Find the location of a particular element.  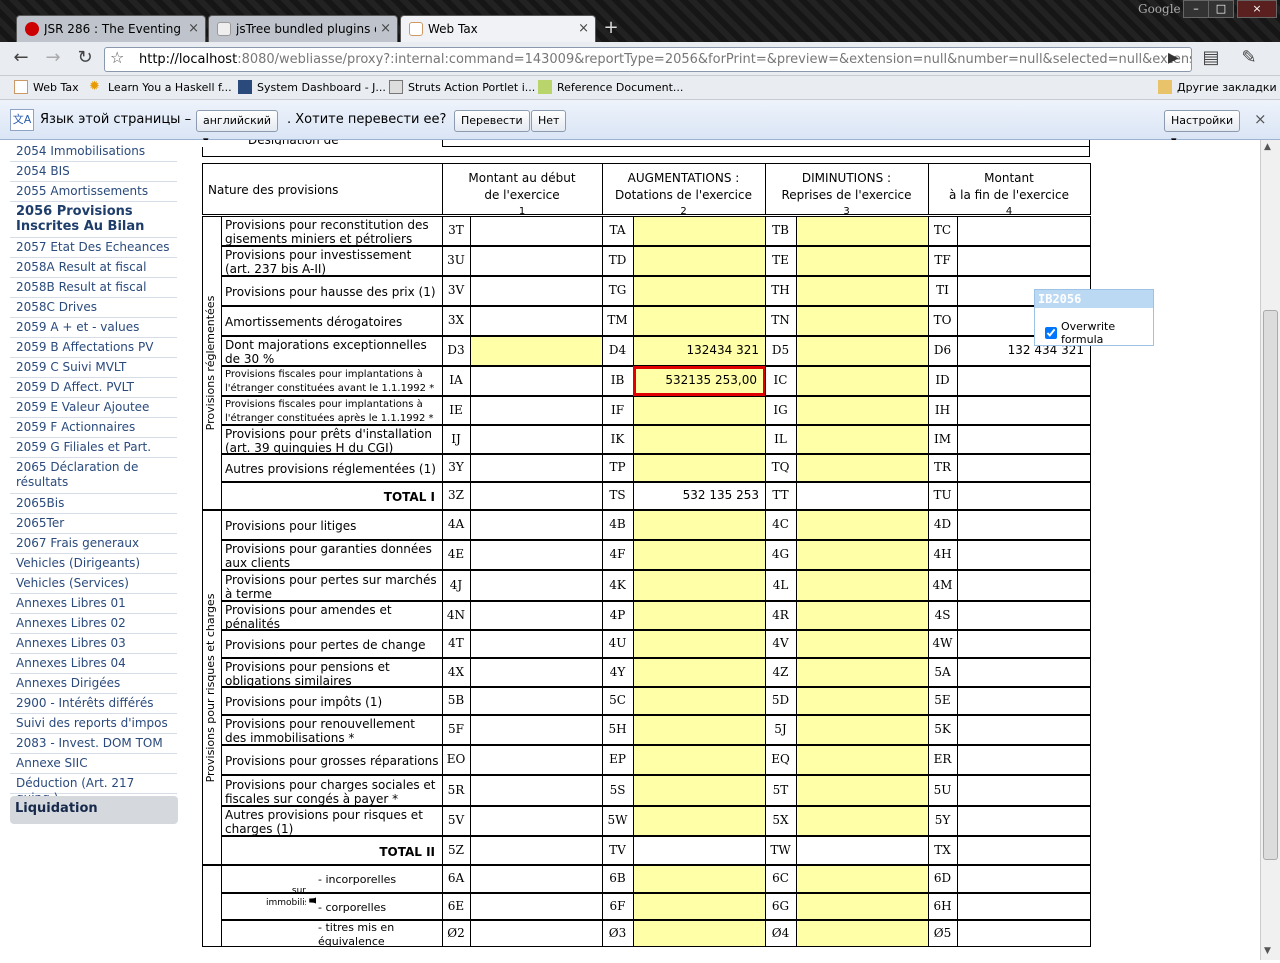

bookmark-web-tax: Web Tax is located at coordinates (46, 87).